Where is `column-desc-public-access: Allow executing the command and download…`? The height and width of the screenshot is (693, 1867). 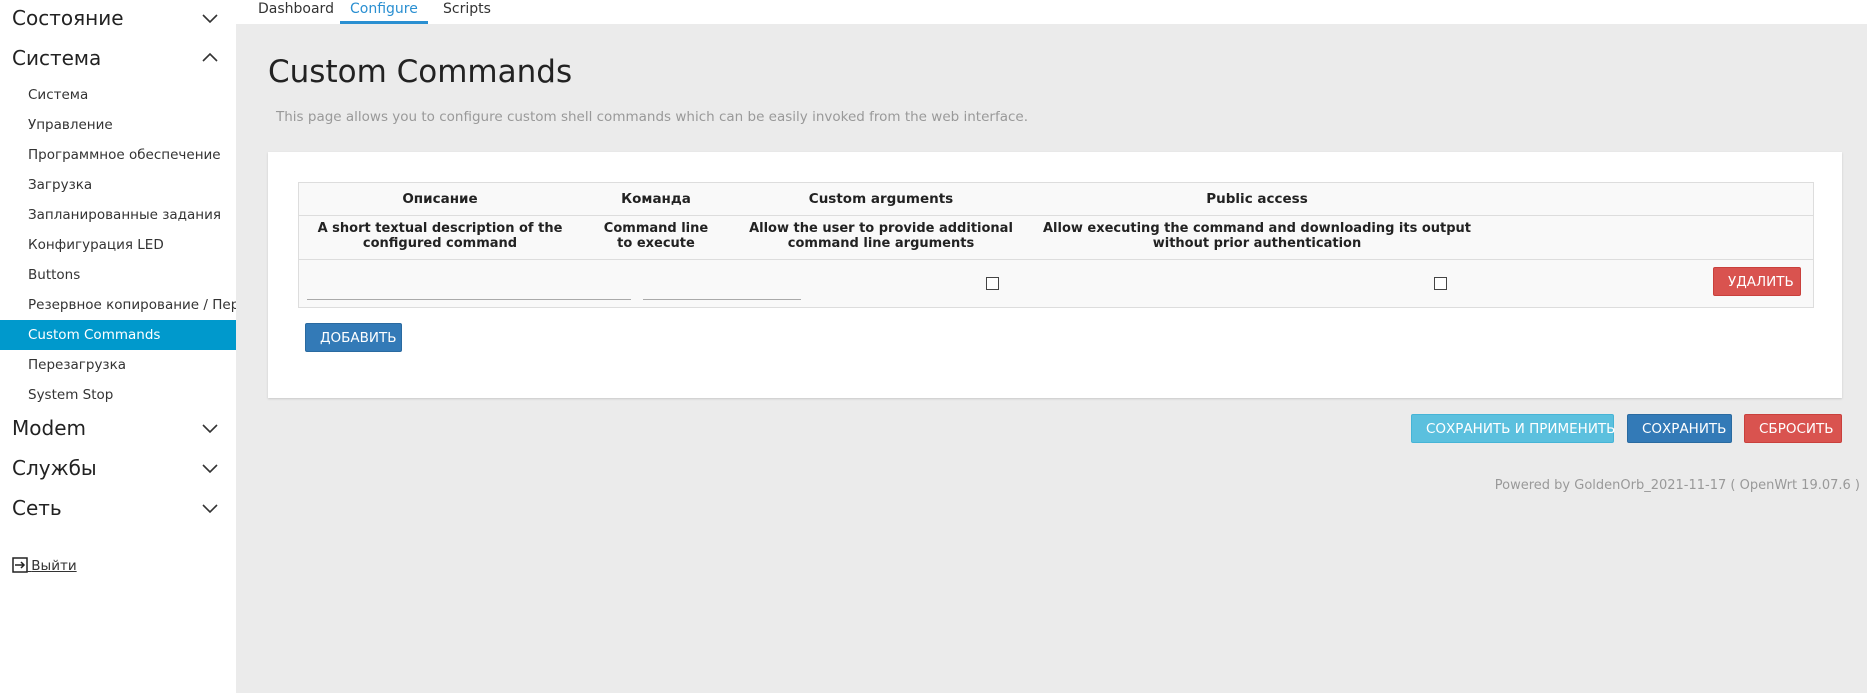
column-desc-public-access: Allow executing the command and download… is located at coordinates (1257, 236).